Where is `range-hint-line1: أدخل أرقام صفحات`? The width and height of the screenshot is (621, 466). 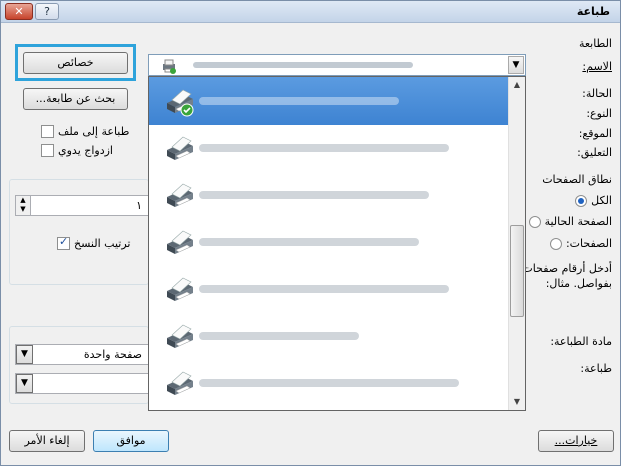
range-hint-line1: أدخل أرقام صفحات is located at coordinates (567, 268).